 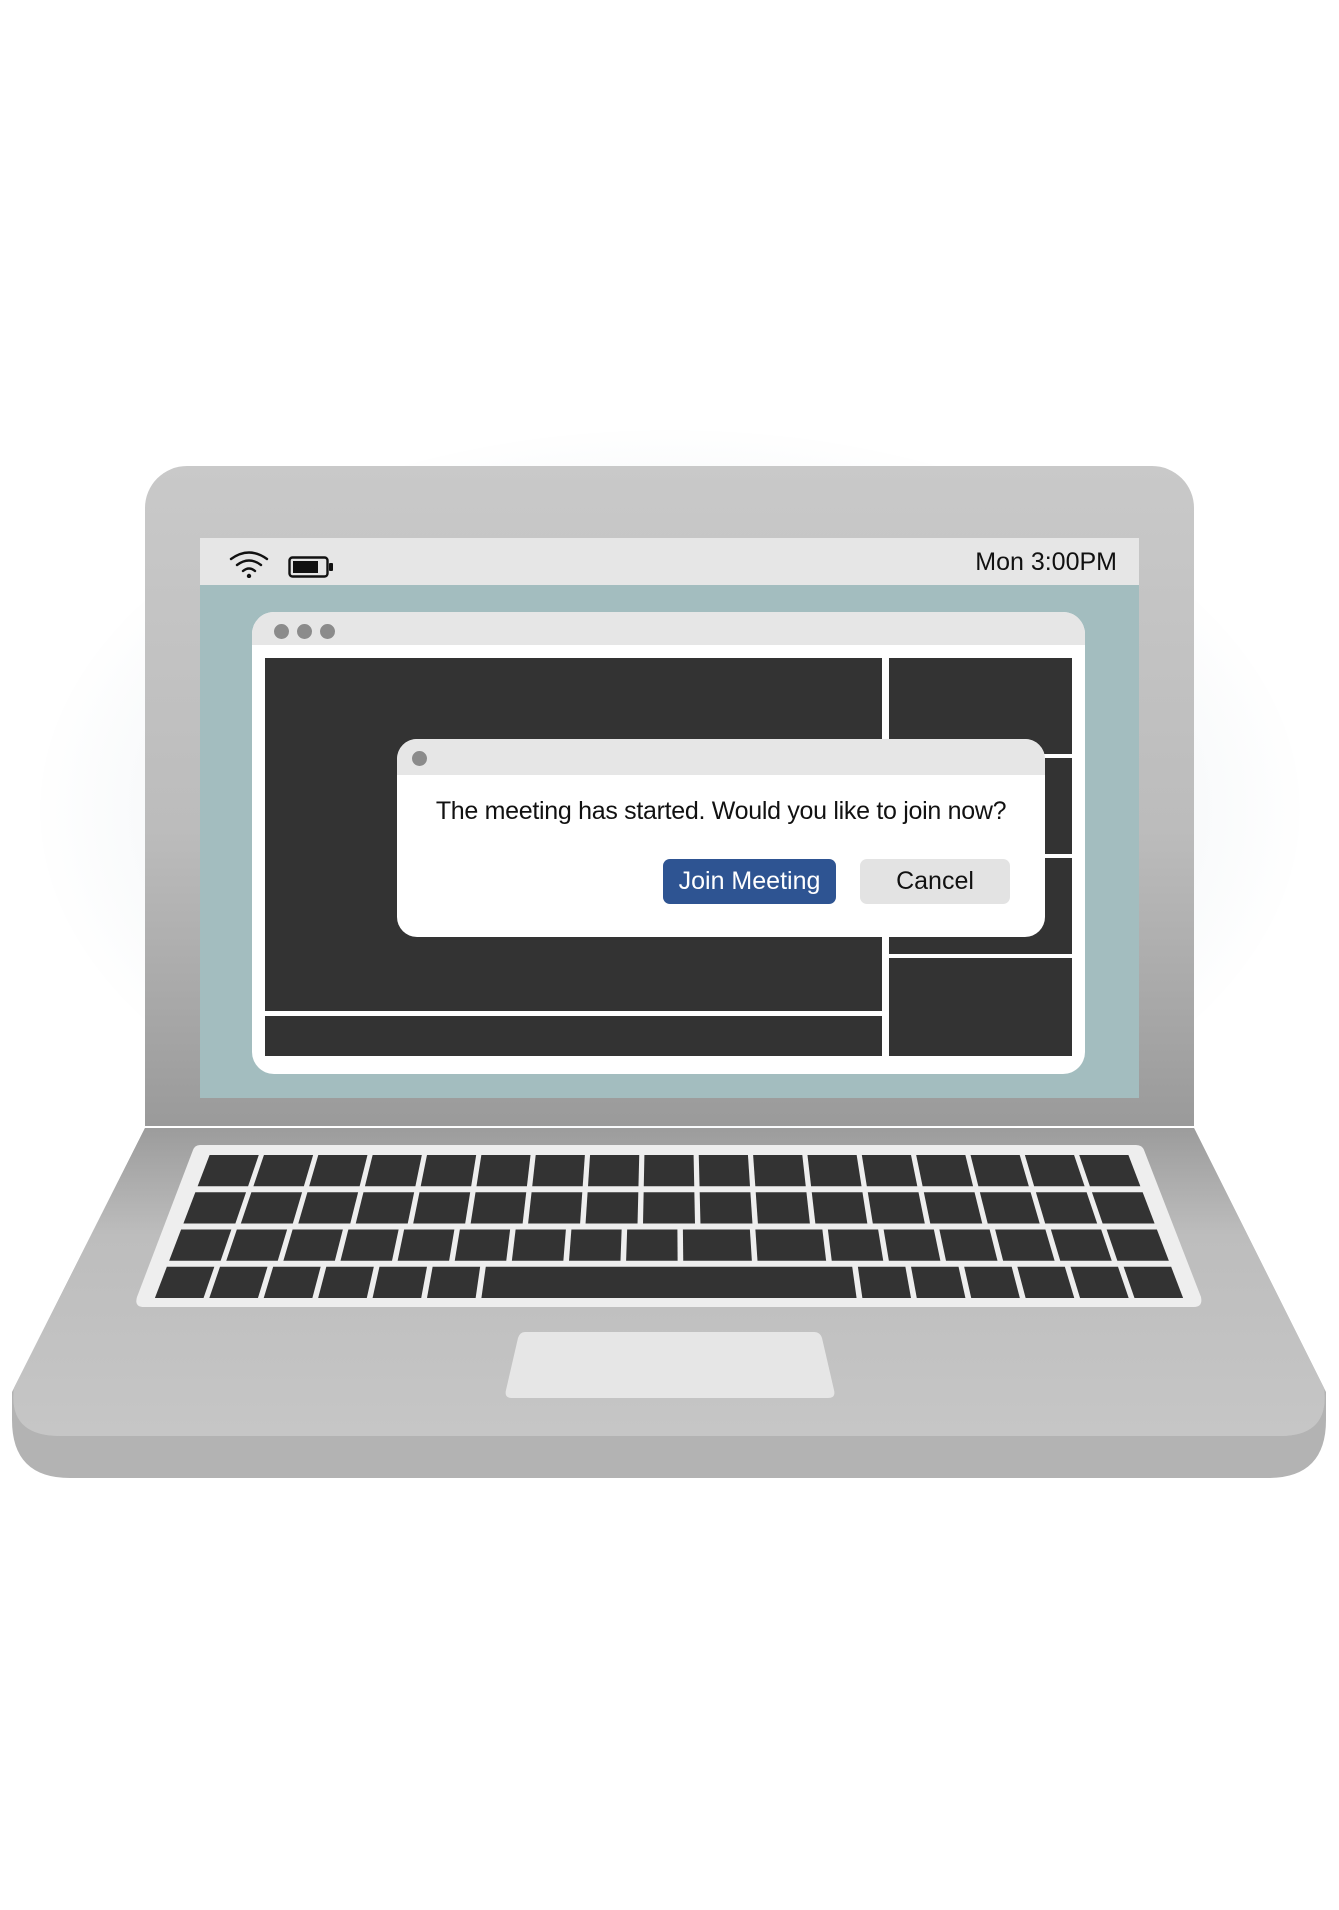 What do you see at coordinates (311, 567) in the screenshot?
I see `battery-icon` at bounding box center [311, 567].